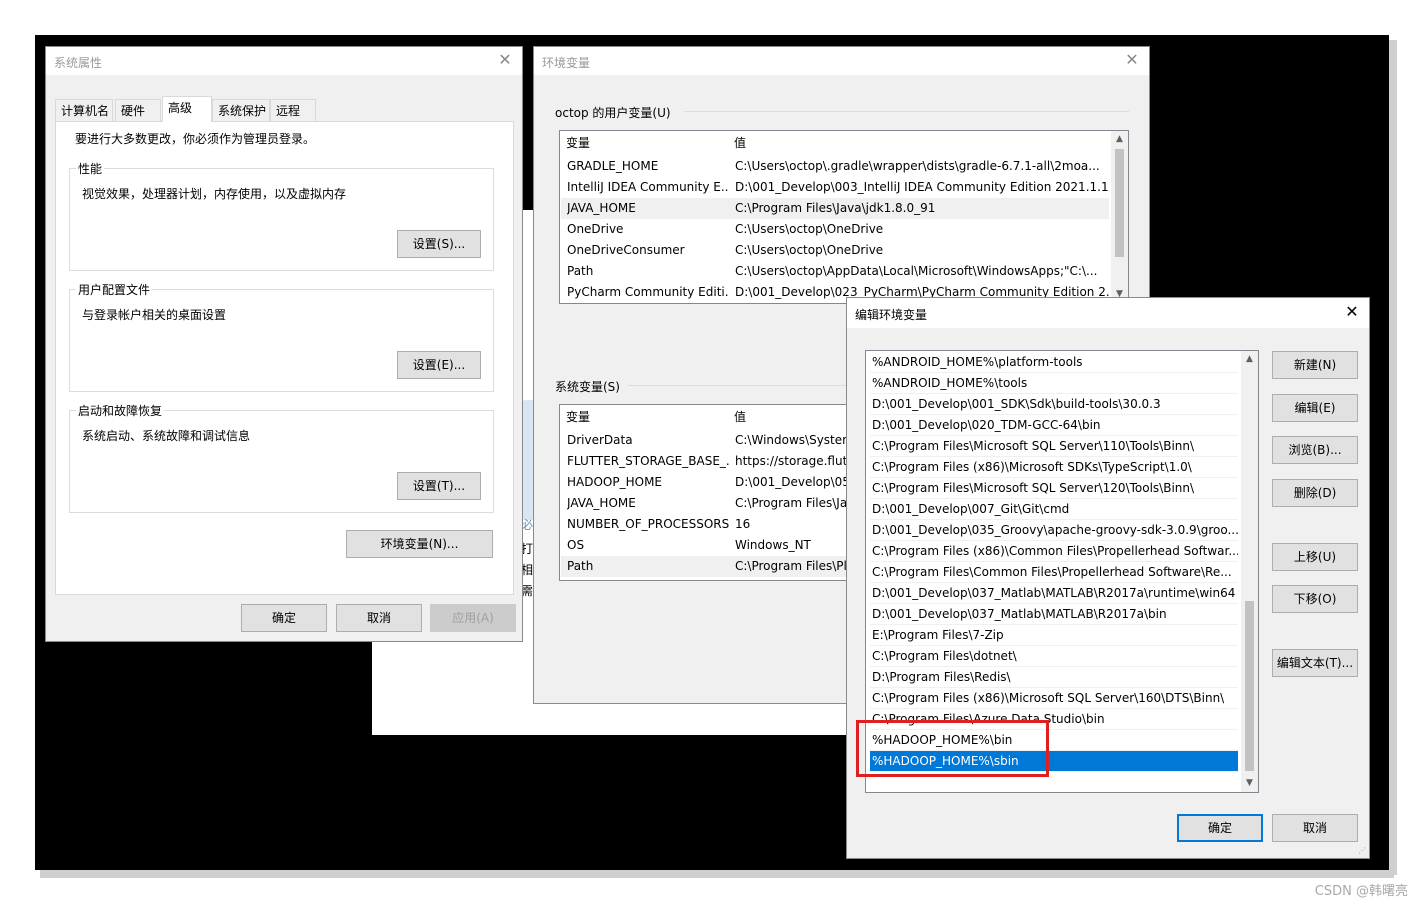 The width and height of the screenshot is (1424, 905). What do you see at coordinates (293, 110) in the screenshot?
I see `tab-remote: 远程` at bounding box center [293, 110].